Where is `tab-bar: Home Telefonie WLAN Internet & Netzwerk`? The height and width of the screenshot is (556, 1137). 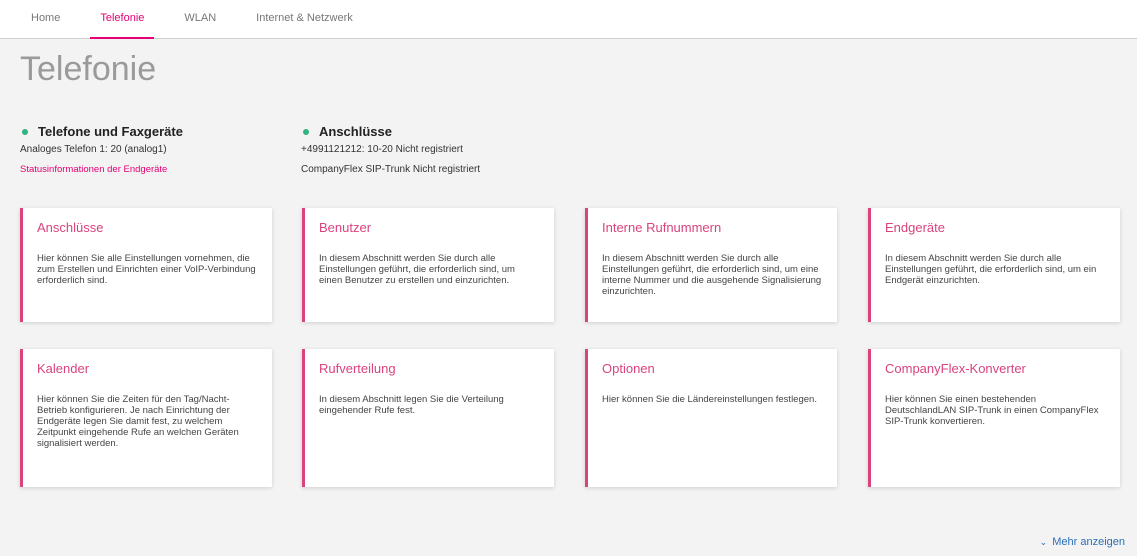
tab-bar: Home Telefonie WLAN Internet & Netzwerk is located at coordinates (212, 19).